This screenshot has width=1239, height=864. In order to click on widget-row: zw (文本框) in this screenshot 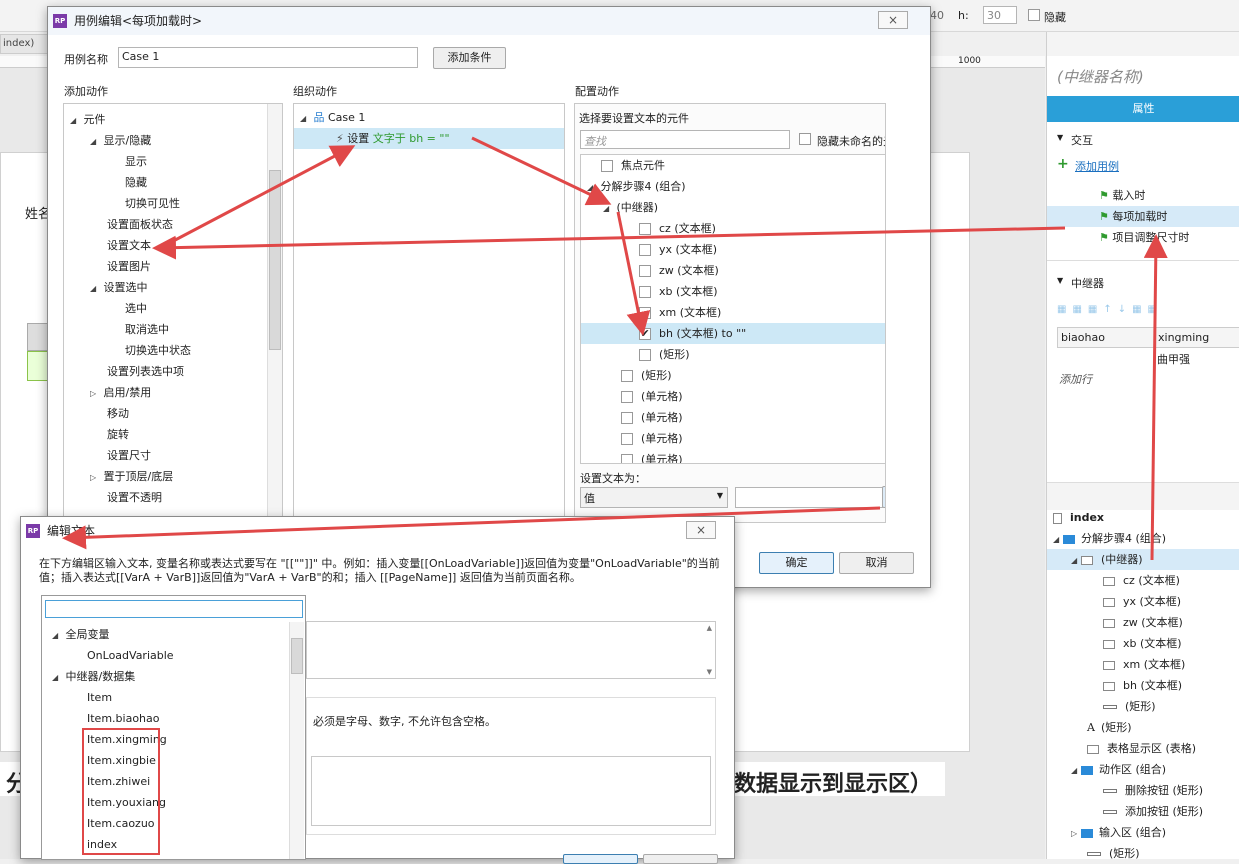, I will do `click(679, 270)`.